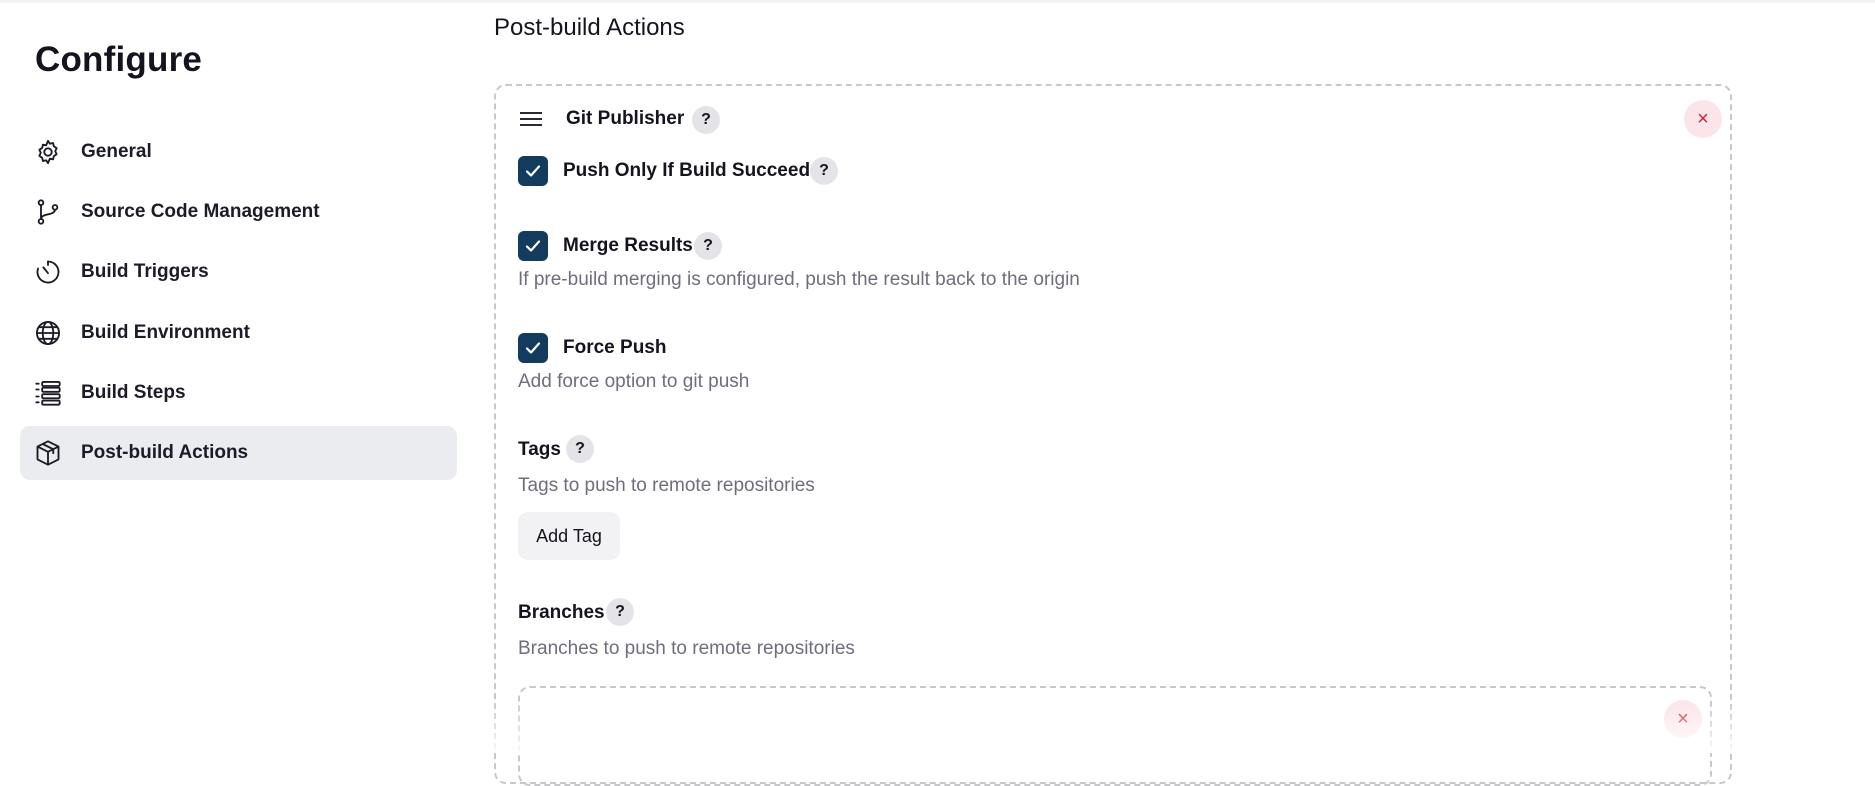 The image size is (1875, 786). I want to click on package-icon, so click(48, 453).